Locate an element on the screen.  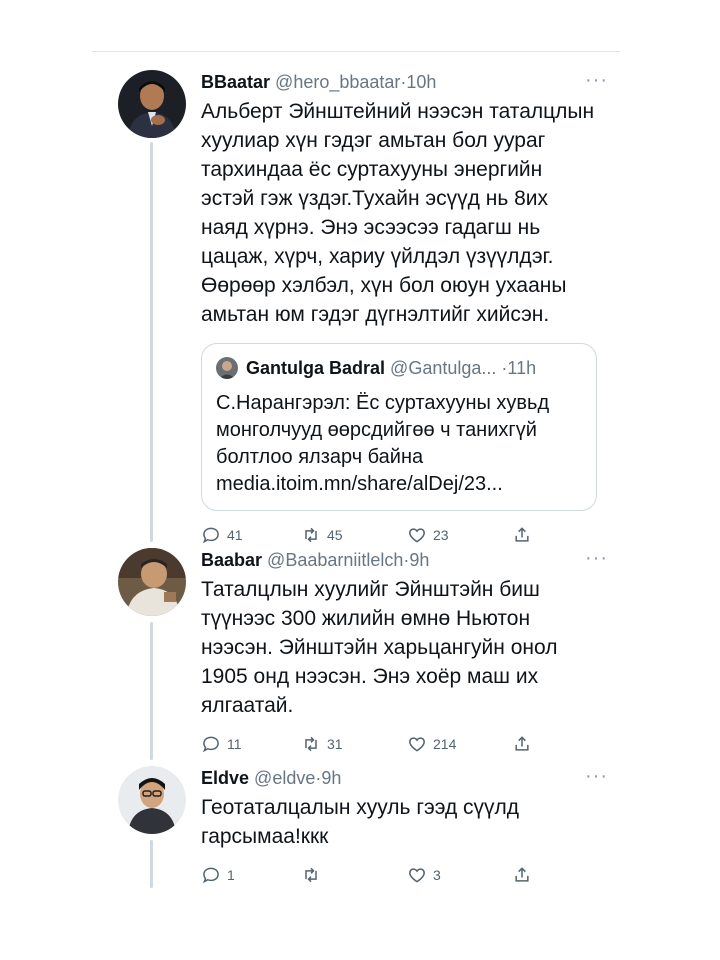
tweet-actions: 11 31 214 is located at coordinates (404, 747).